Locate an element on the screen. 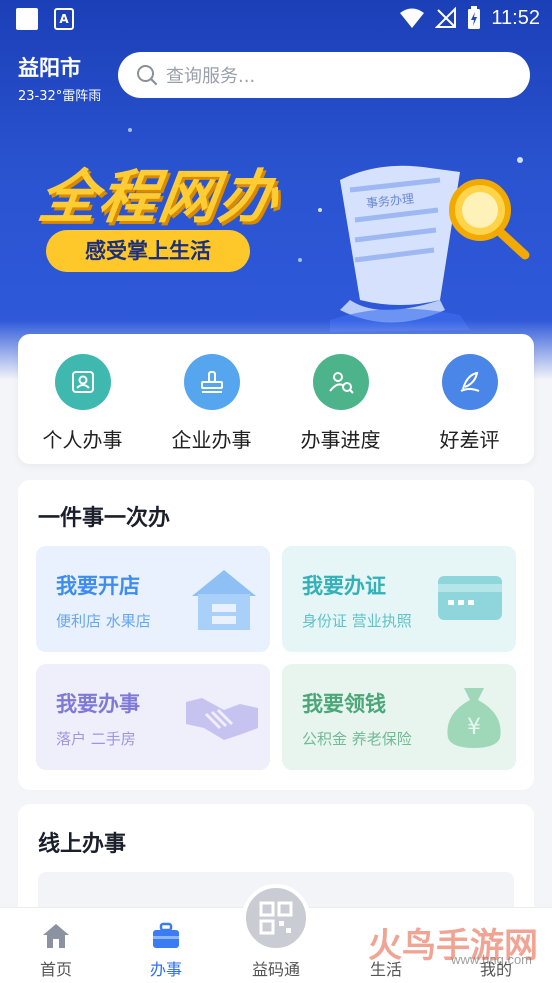  clock: 11:52 is located at coordinates (515, 17).